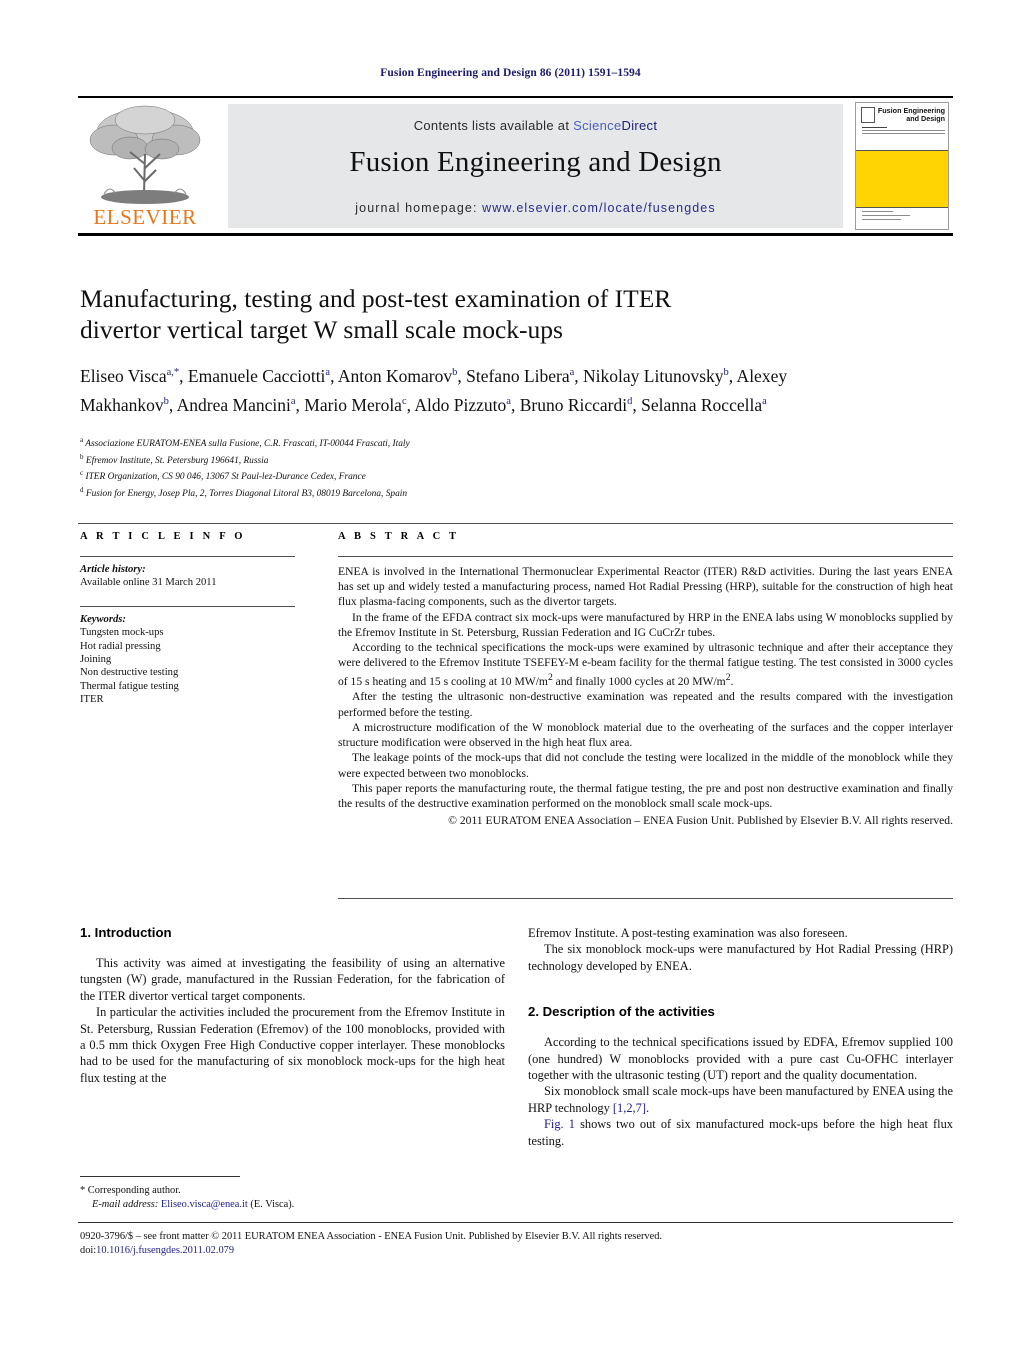  What do you see at coordinates (145, 154) in the screenshot?
I see `elsevier-tree-icon` at bounding box center [145, 154].